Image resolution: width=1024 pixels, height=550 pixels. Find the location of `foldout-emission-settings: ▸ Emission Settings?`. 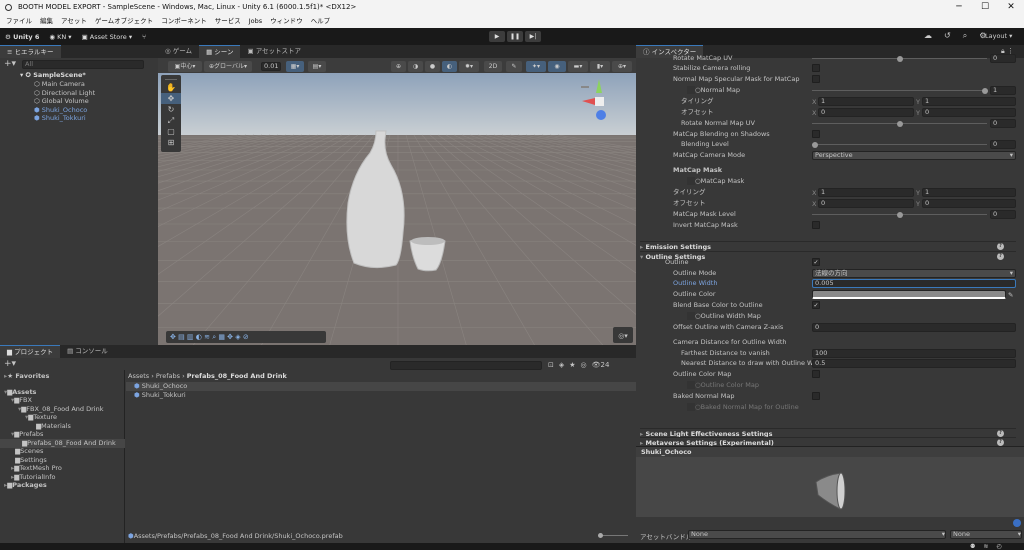

foldout-emission-settings: ▸ Emission Settings? is located at coordinates (828, 246).